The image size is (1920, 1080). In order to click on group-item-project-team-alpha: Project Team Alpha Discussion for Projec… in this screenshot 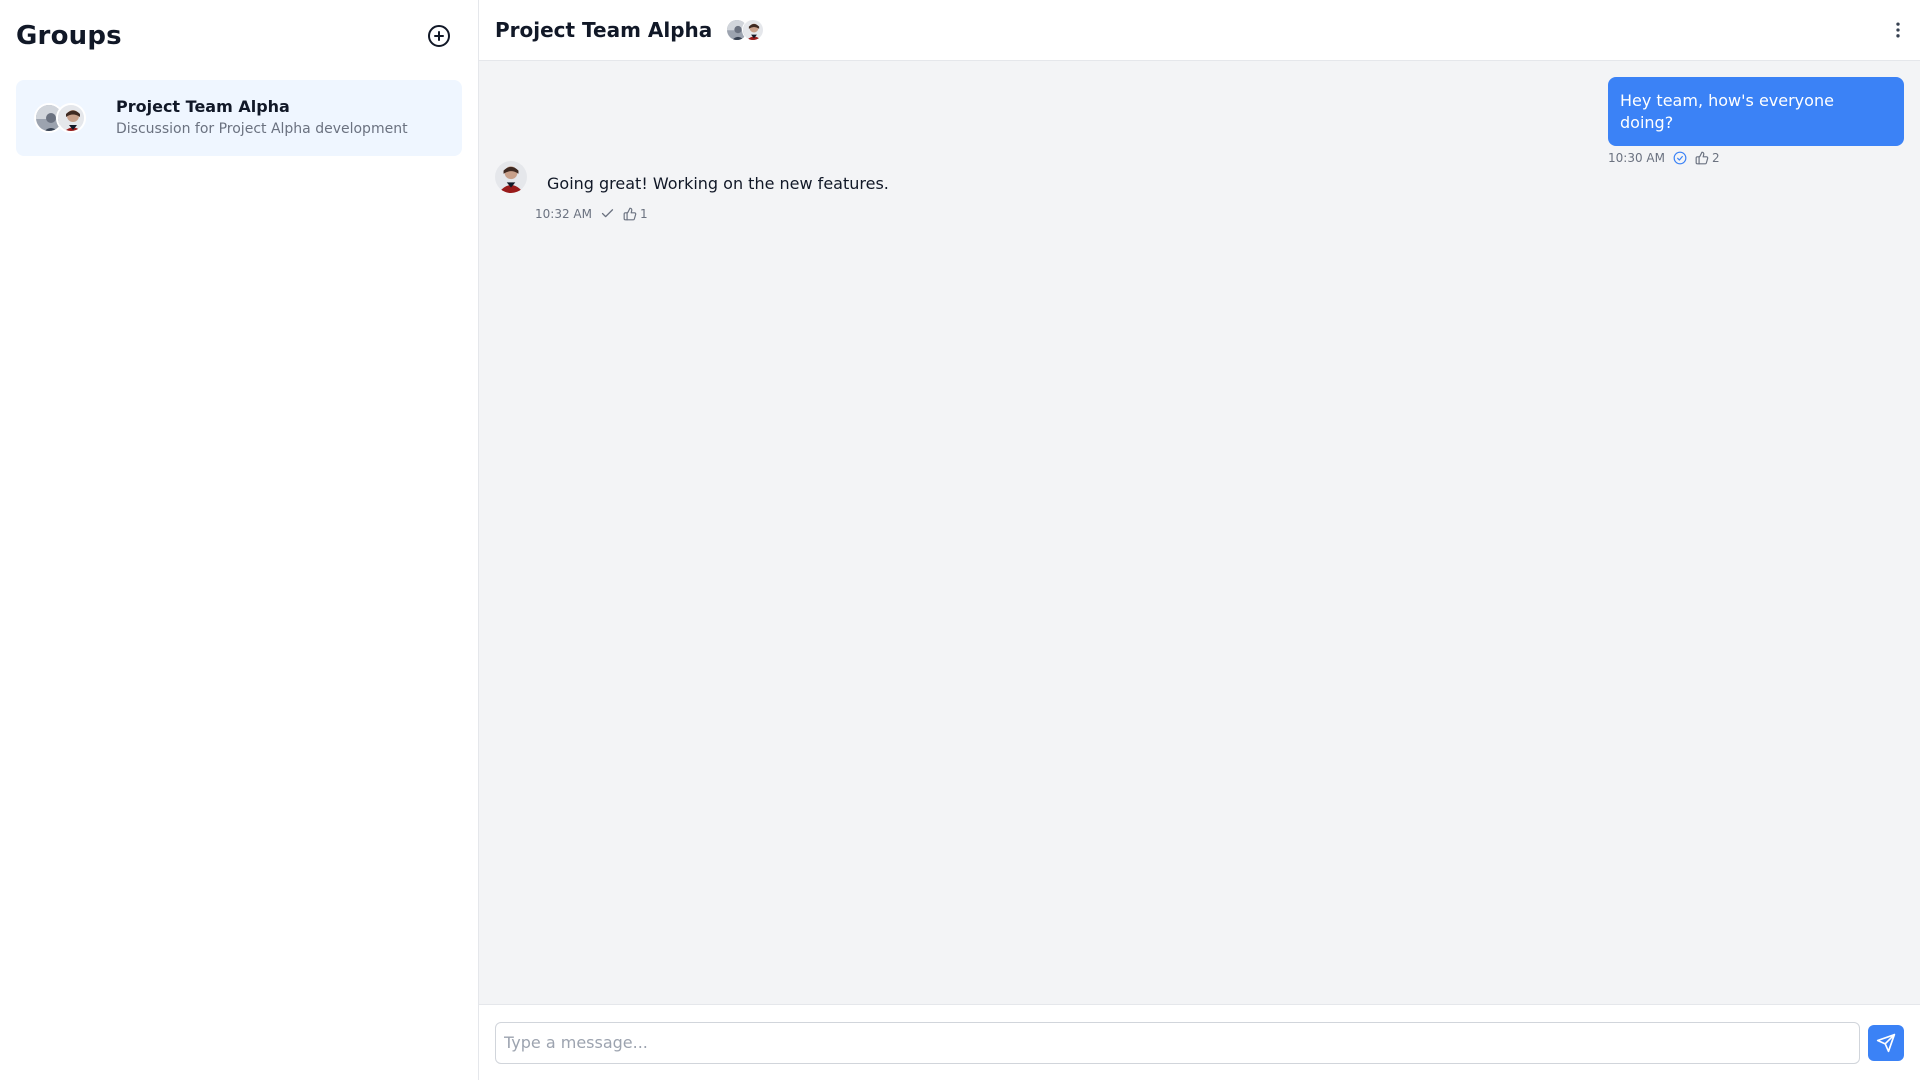, I will do `click(239, 118)`.